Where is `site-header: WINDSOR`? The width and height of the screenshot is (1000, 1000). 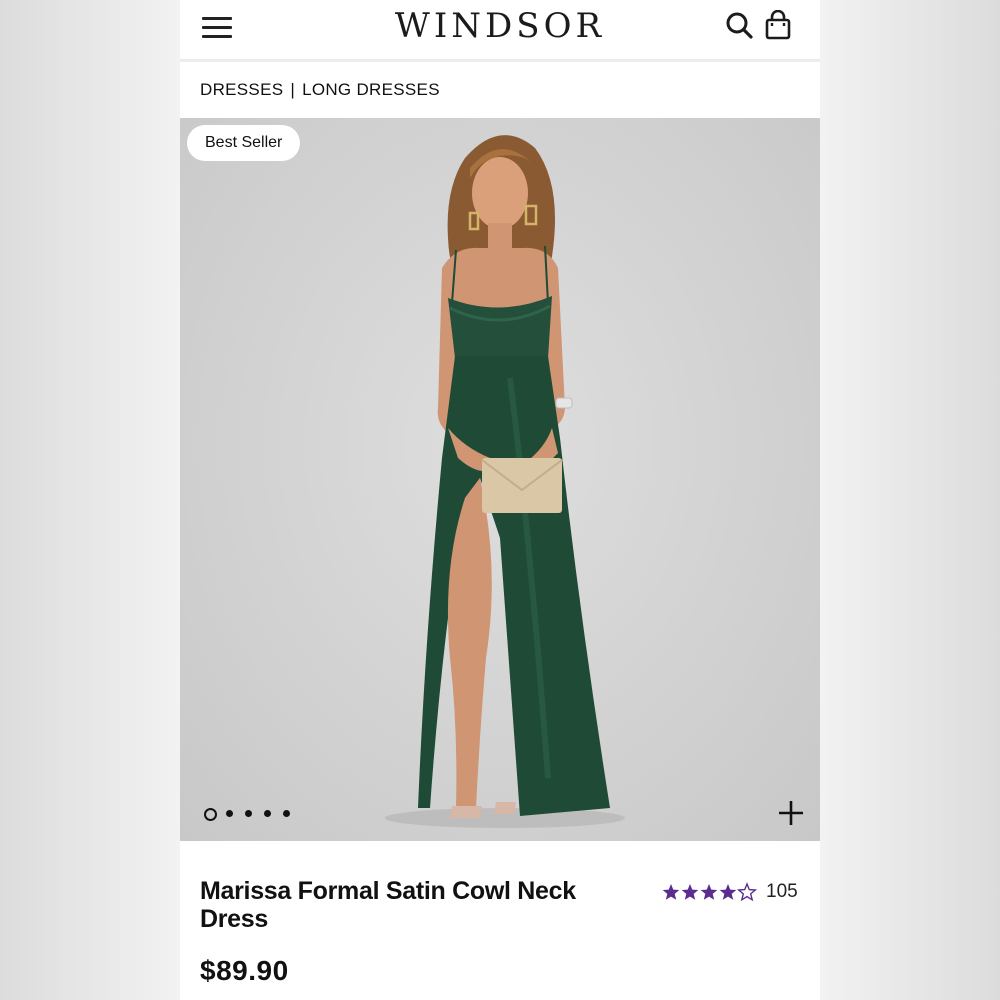
site-header: WINDSOR is located at coordinates (500, 31).